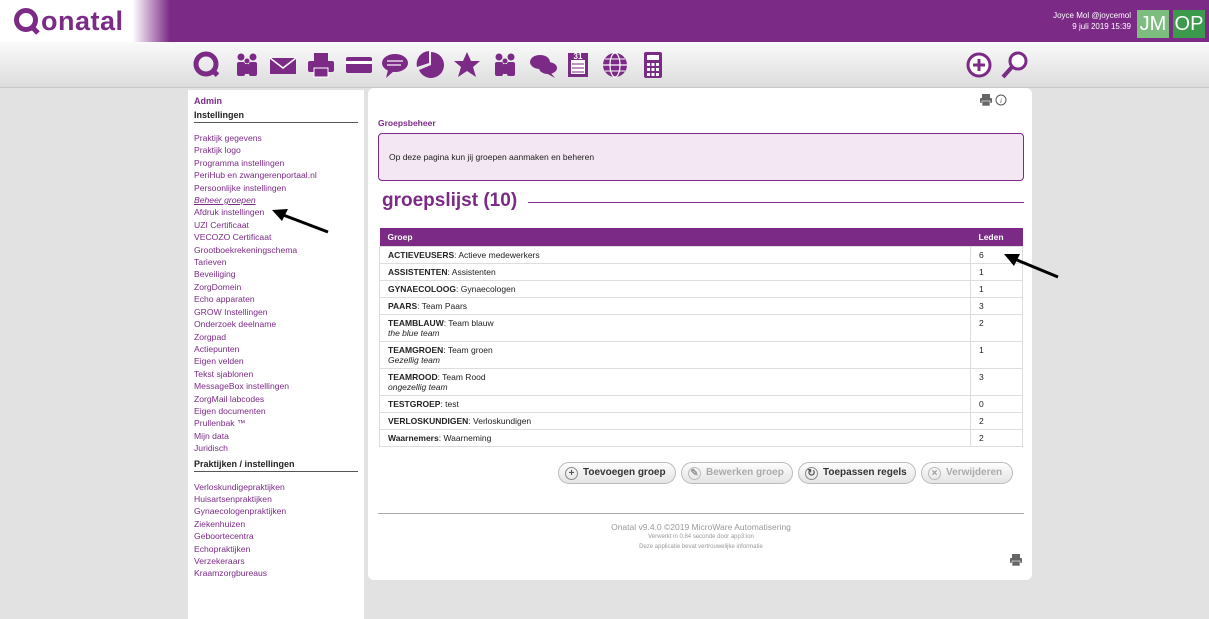  What do you see at coordinates (276, 312) in the screenshot?
I see `sidebar-item-grow-instellingen: GROW Instellingen` at bounding box center [276, 312].